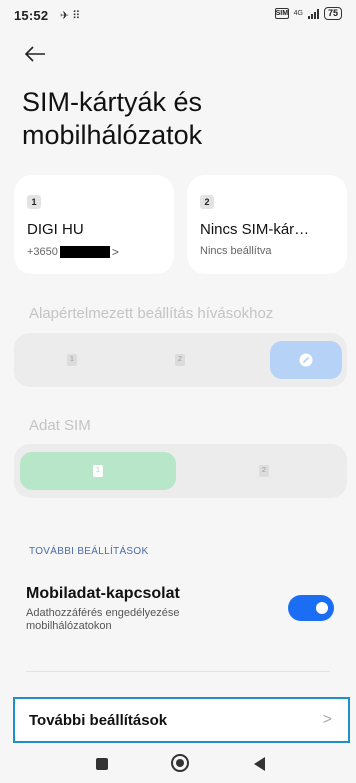  Describe the element at coordinates (31, 15) in the screenshot. I see `status-time: 15:52` at that location.